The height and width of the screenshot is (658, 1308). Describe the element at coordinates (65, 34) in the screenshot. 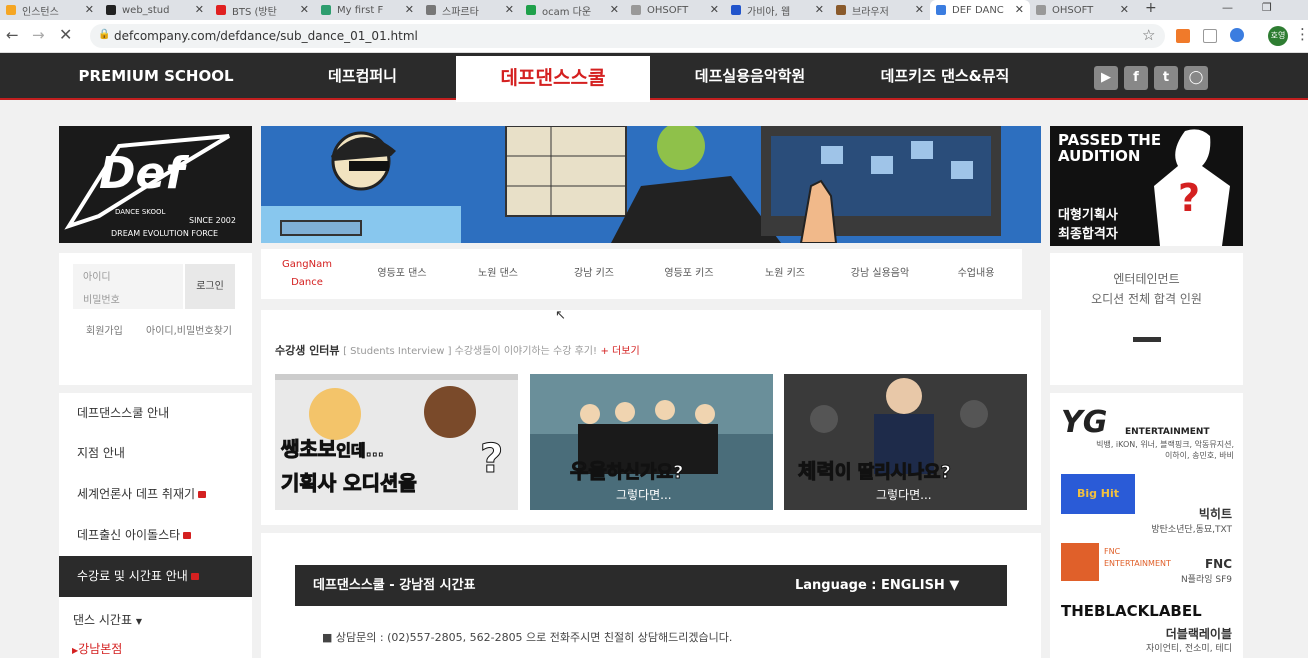

I see `stop-icon: ✕` at that location.